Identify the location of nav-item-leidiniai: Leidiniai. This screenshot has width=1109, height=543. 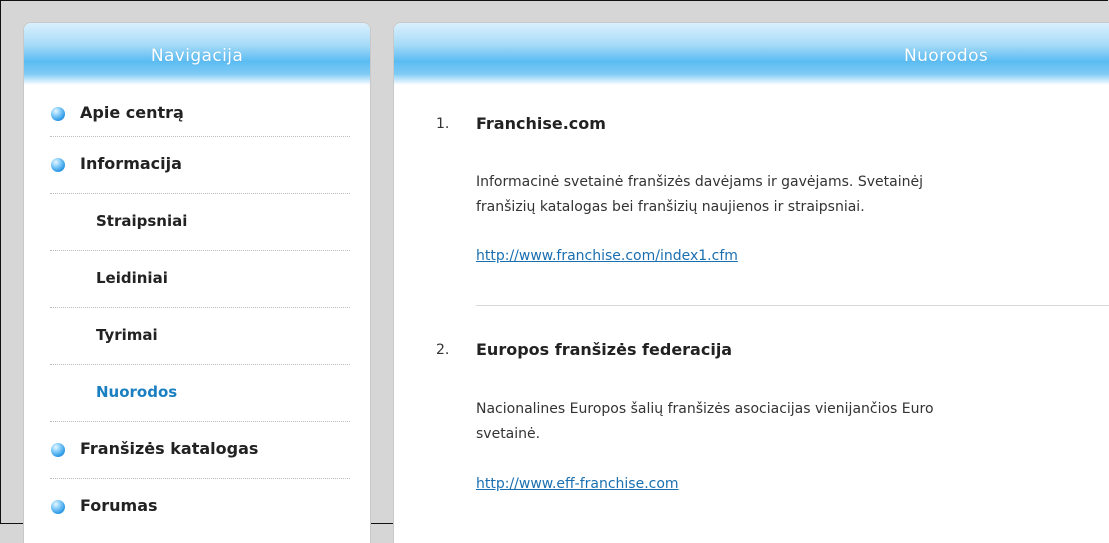
(200, 279).